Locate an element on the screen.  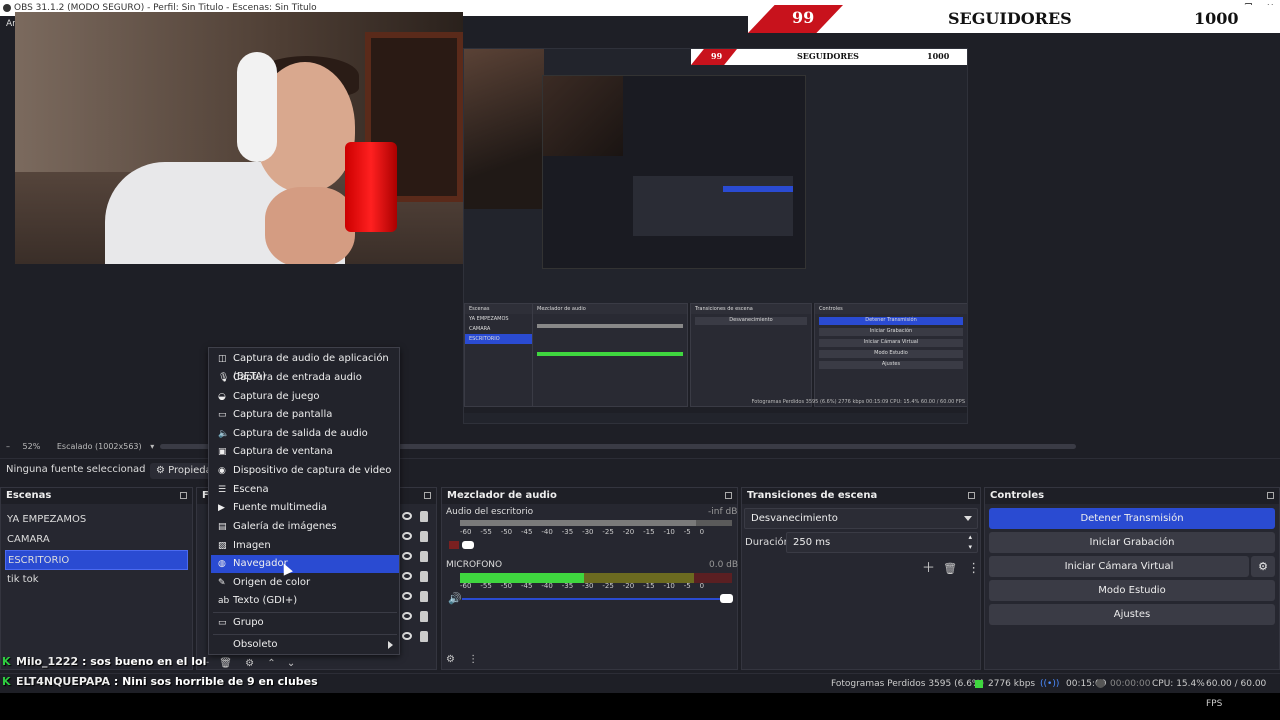
move-up-icon: ⌃ is located at coordinates (271, 663).